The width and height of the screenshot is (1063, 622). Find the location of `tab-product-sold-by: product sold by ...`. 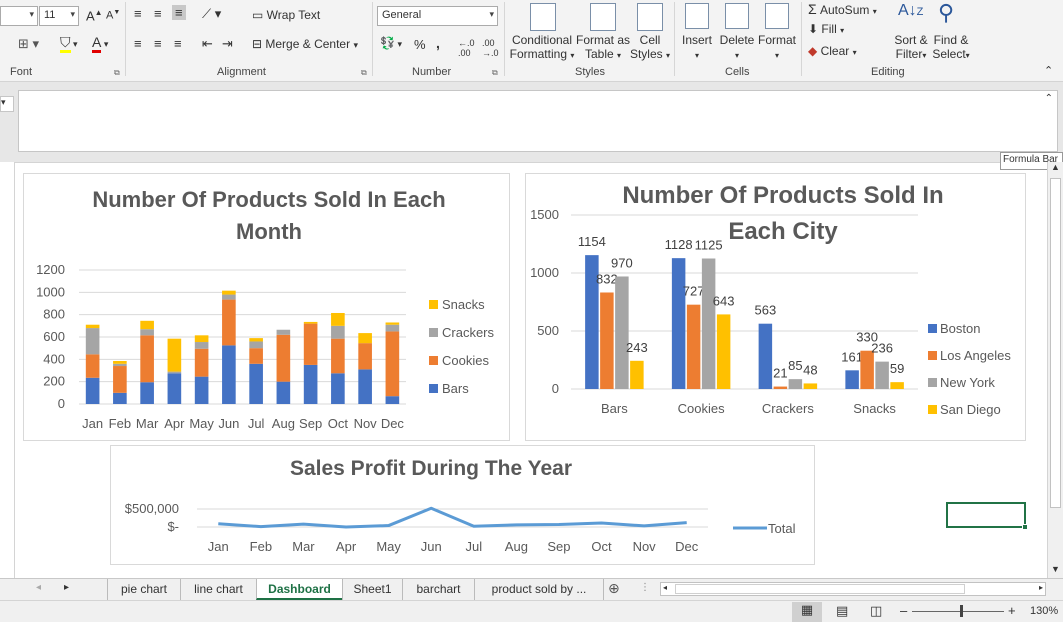

tab-product-sold-by: product sold by ... is located at coordinates (539, 589).